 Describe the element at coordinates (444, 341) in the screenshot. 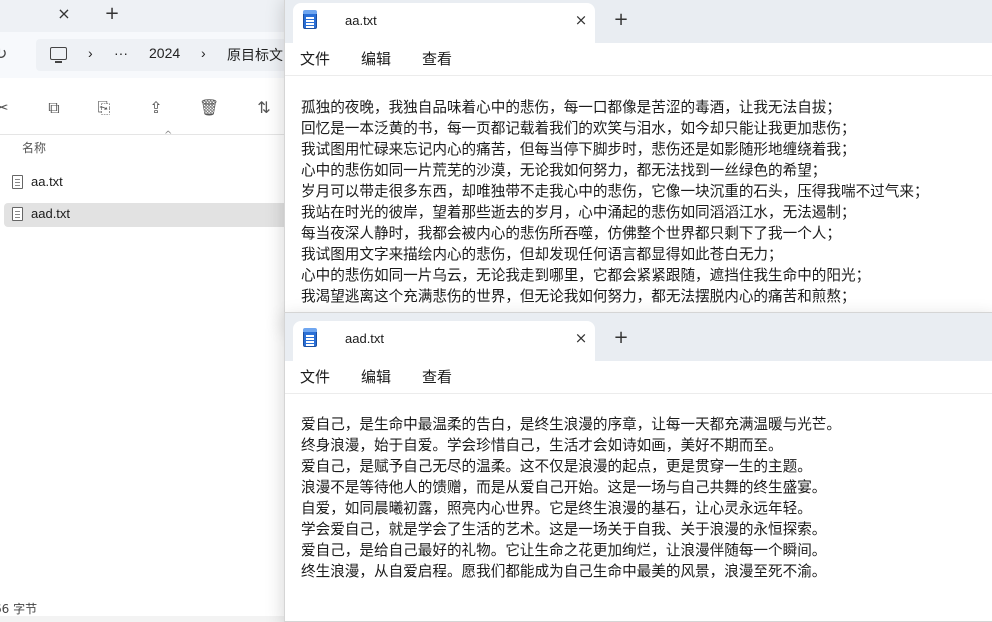

I see `tab-aad-txt: aad.txt ×` at that location.